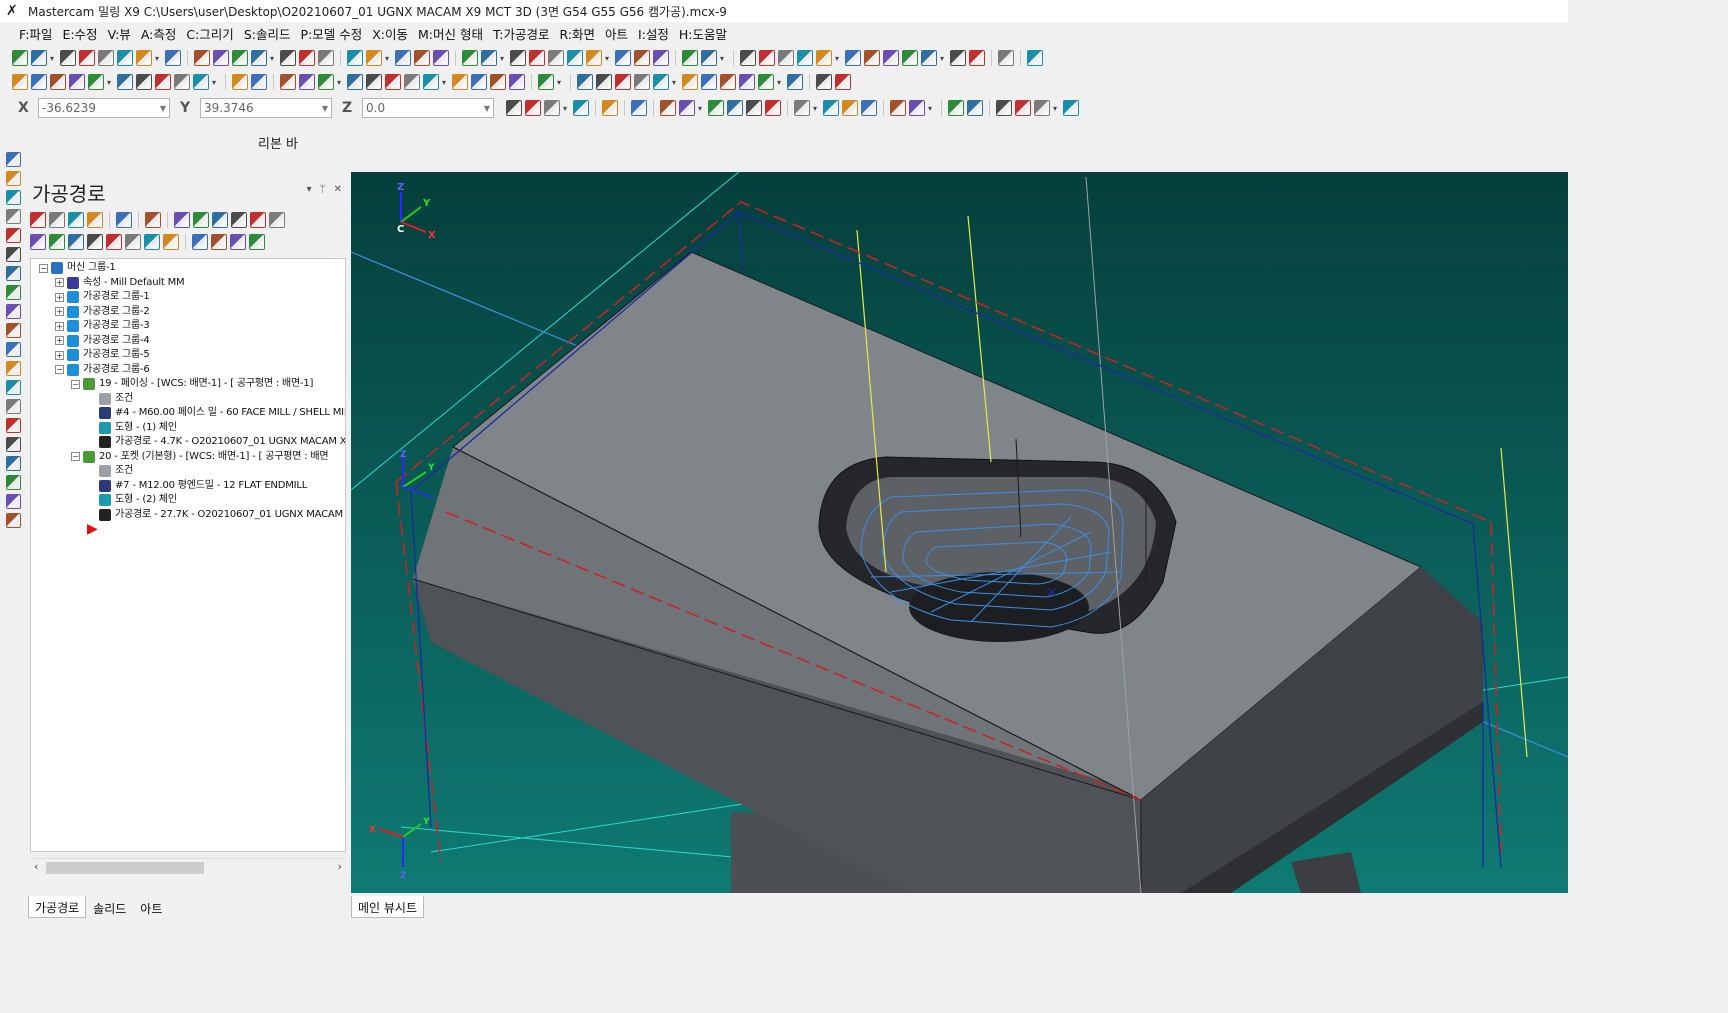  Describe the element at coordinates (102, 355) in the screenshot. I see `tree-node: + 가공경로 그룹-5` at that location.